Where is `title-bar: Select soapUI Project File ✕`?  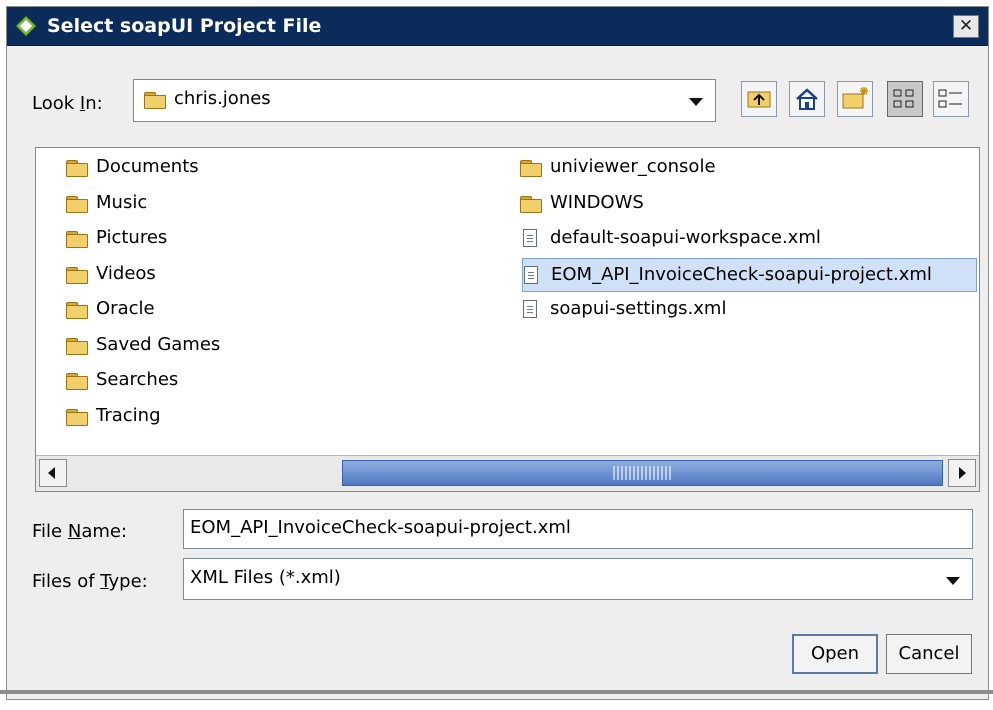
title-bar: Select soapUI Project File ✕ is located at coordinates (497, 26).